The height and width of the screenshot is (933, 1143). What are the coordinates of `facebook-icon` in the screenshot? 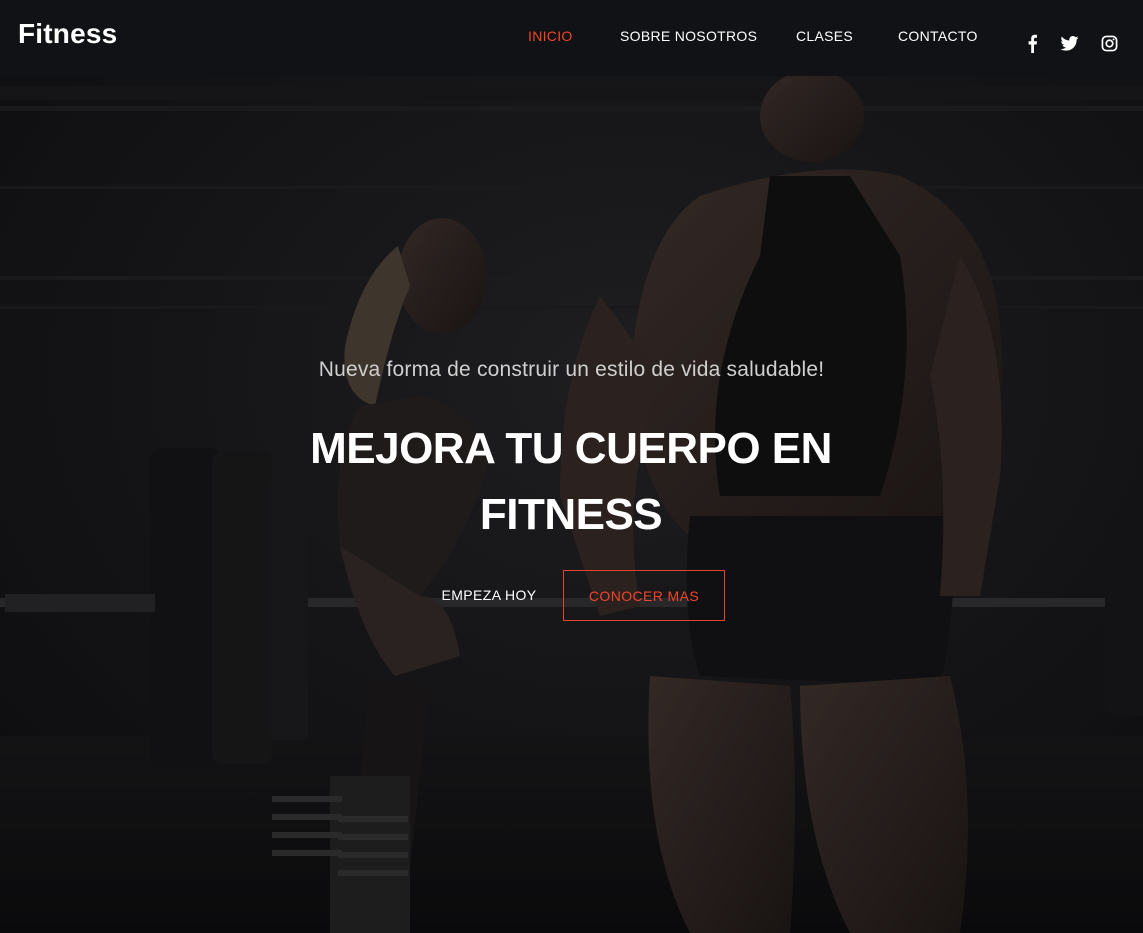 It's located at (1032, 43).